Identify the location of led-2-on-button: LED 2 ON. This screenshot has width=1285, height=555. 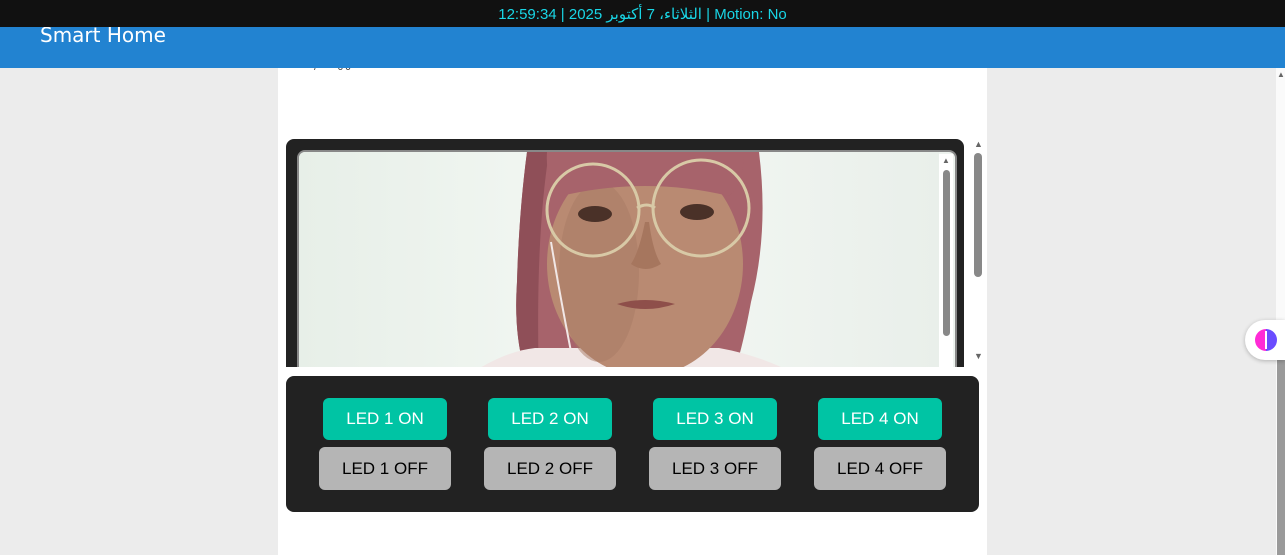
(550, 419).